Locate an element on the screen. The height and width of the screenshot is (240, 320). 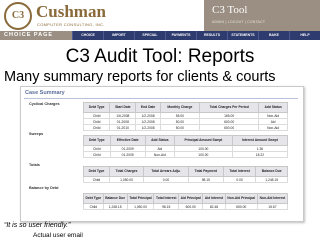
nav-results: RESULTS is located at coordinates (211, 35).